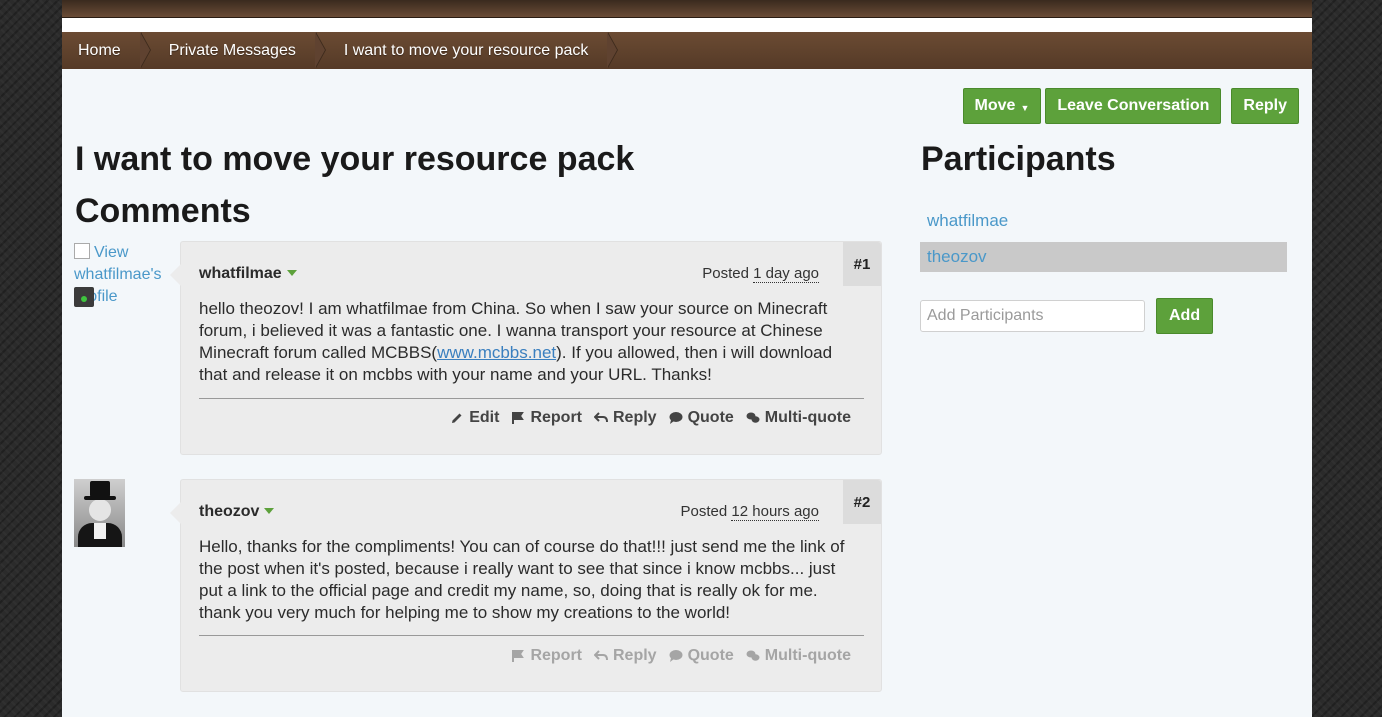  I want to click on leave-conversation-button: Leave Conversation, so click(1133, 106).